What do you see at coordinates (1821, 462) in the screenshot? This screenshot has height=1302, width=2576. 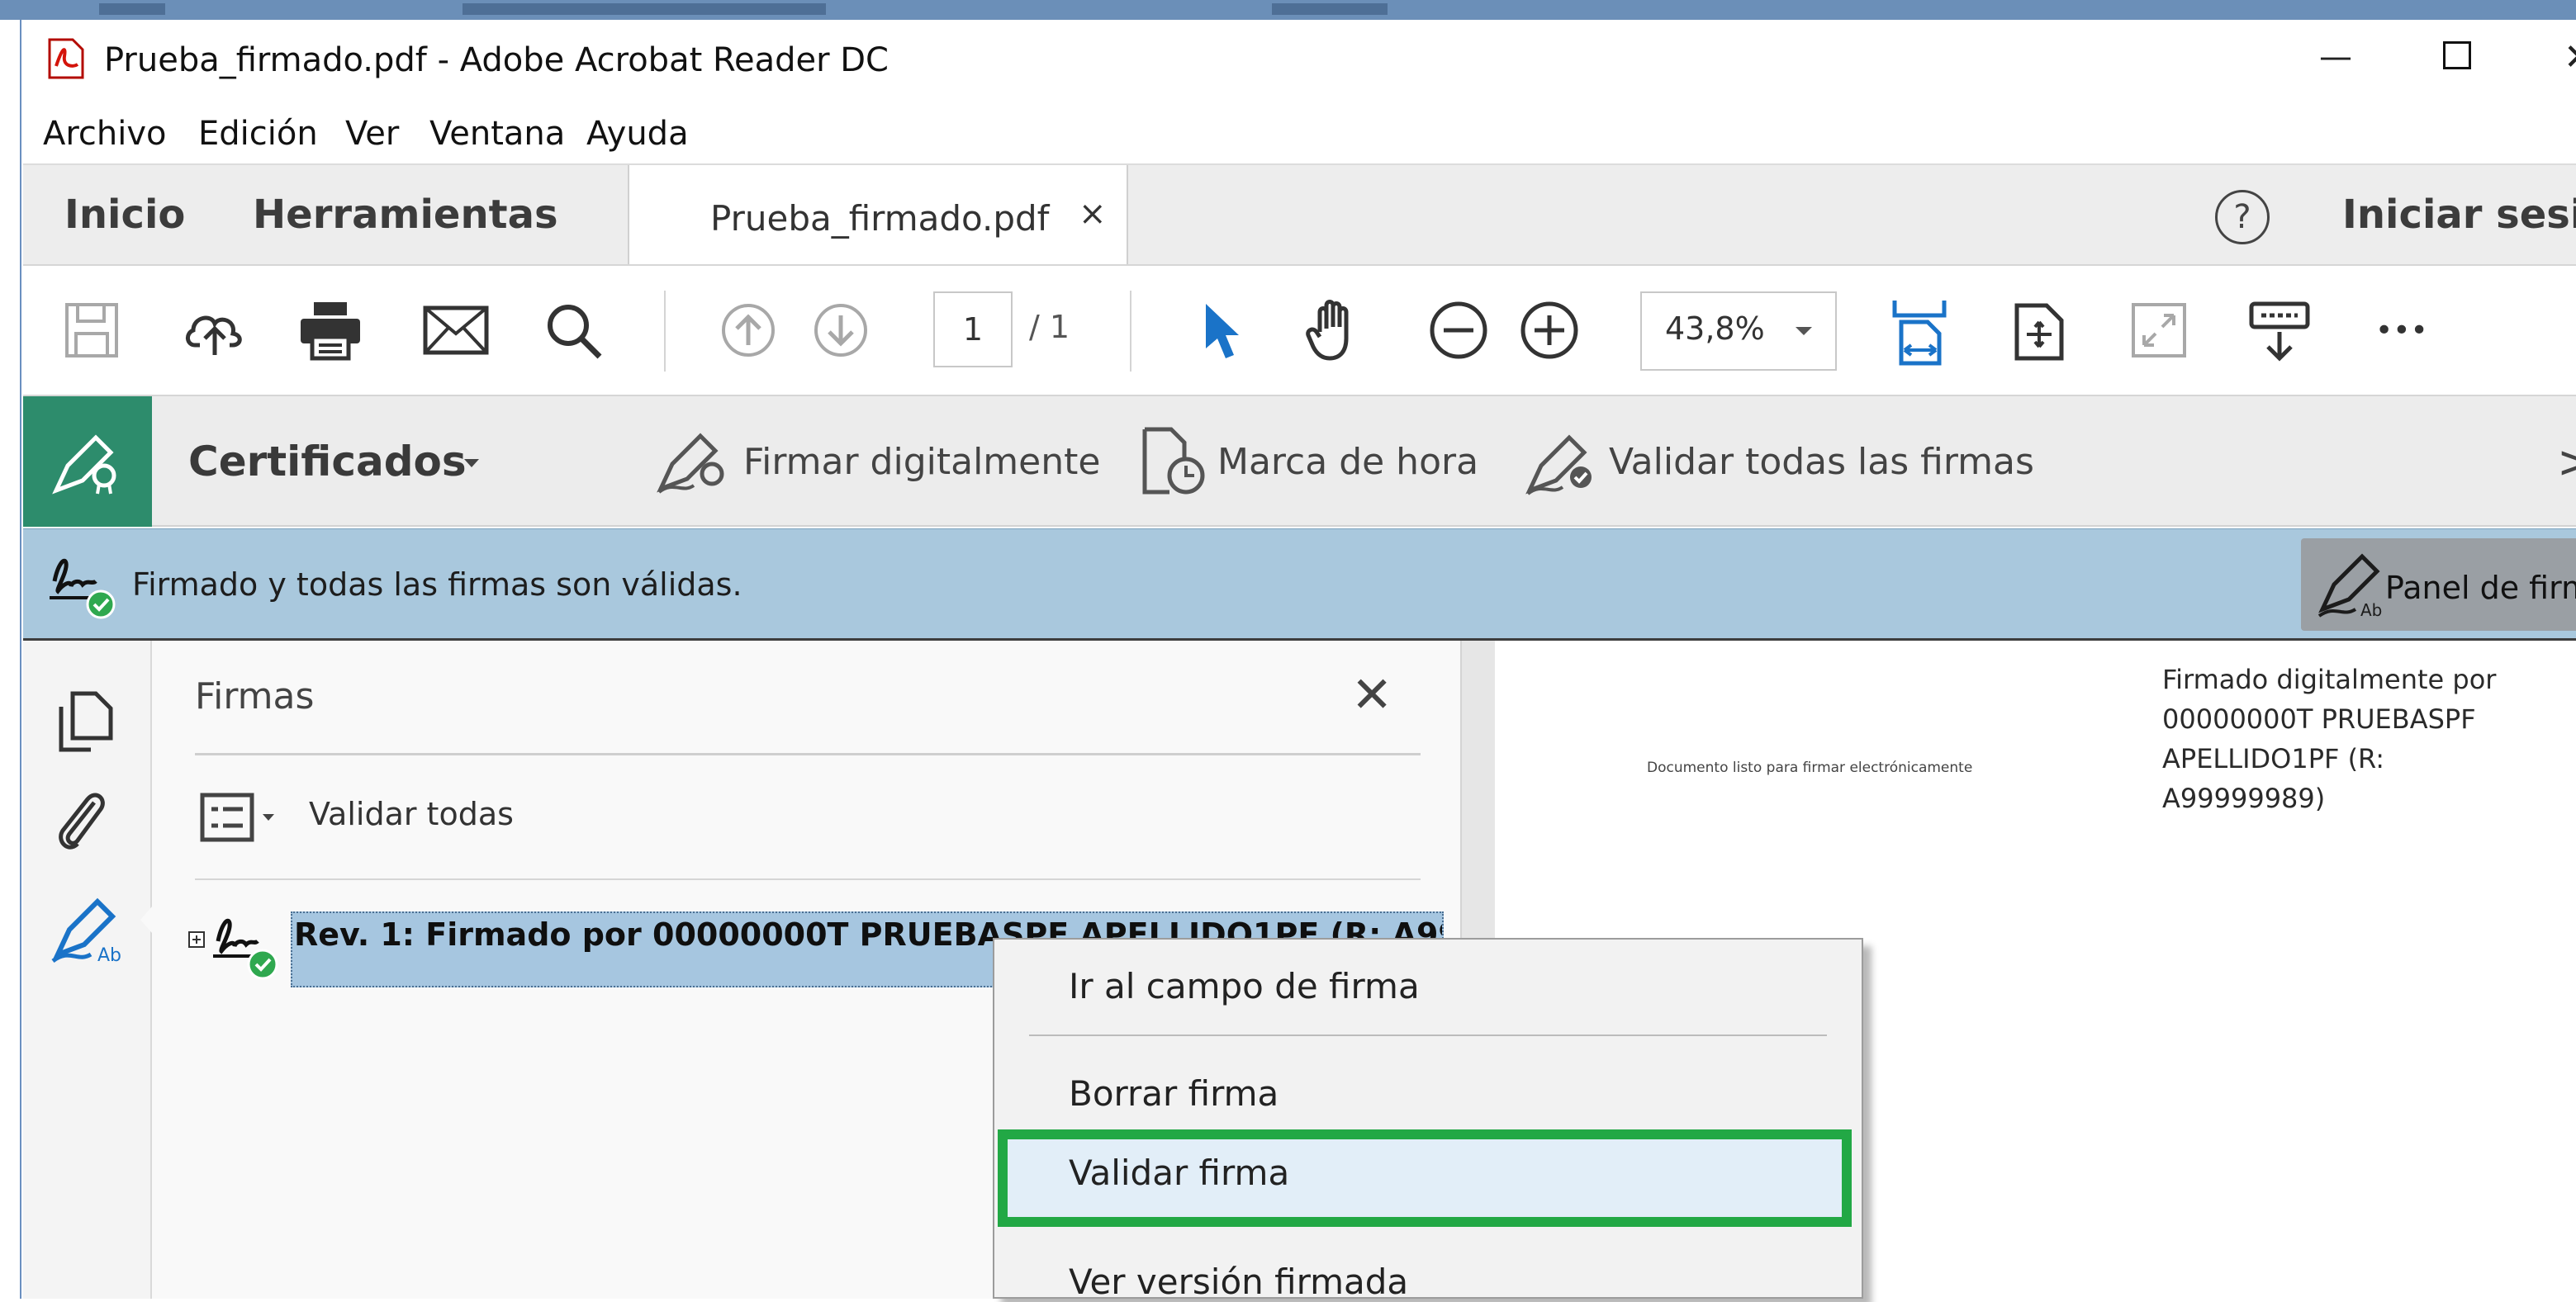 I see `validate-all-signatures-button: Validar todas las firmas` at bounding box center [1821, 462].